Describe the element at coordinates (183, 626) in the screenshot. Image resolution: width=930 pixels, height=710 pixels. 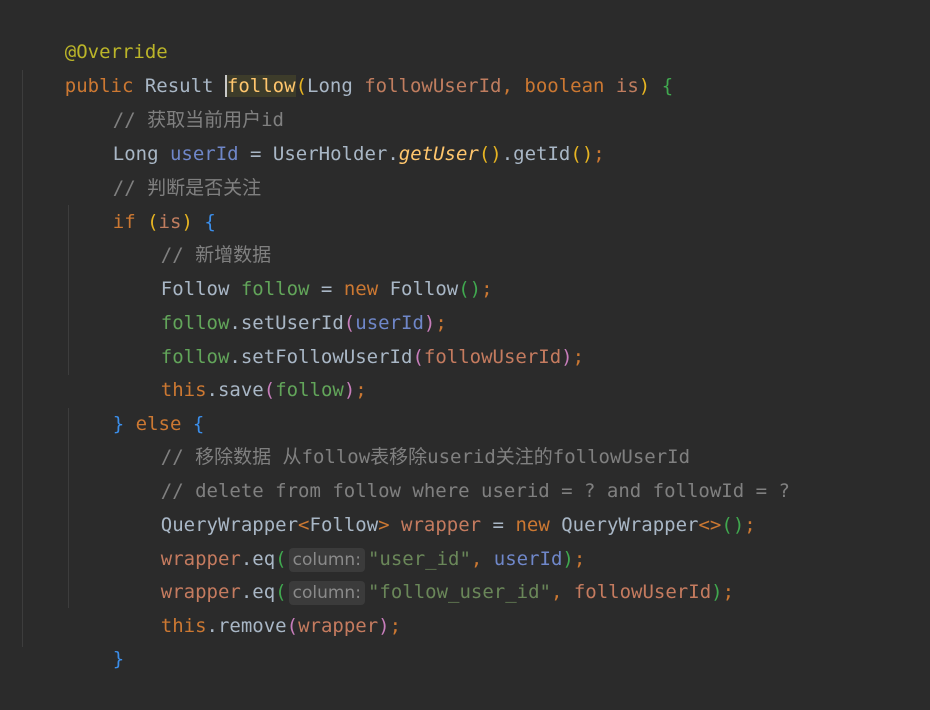
I see `keyword: this` at that location.